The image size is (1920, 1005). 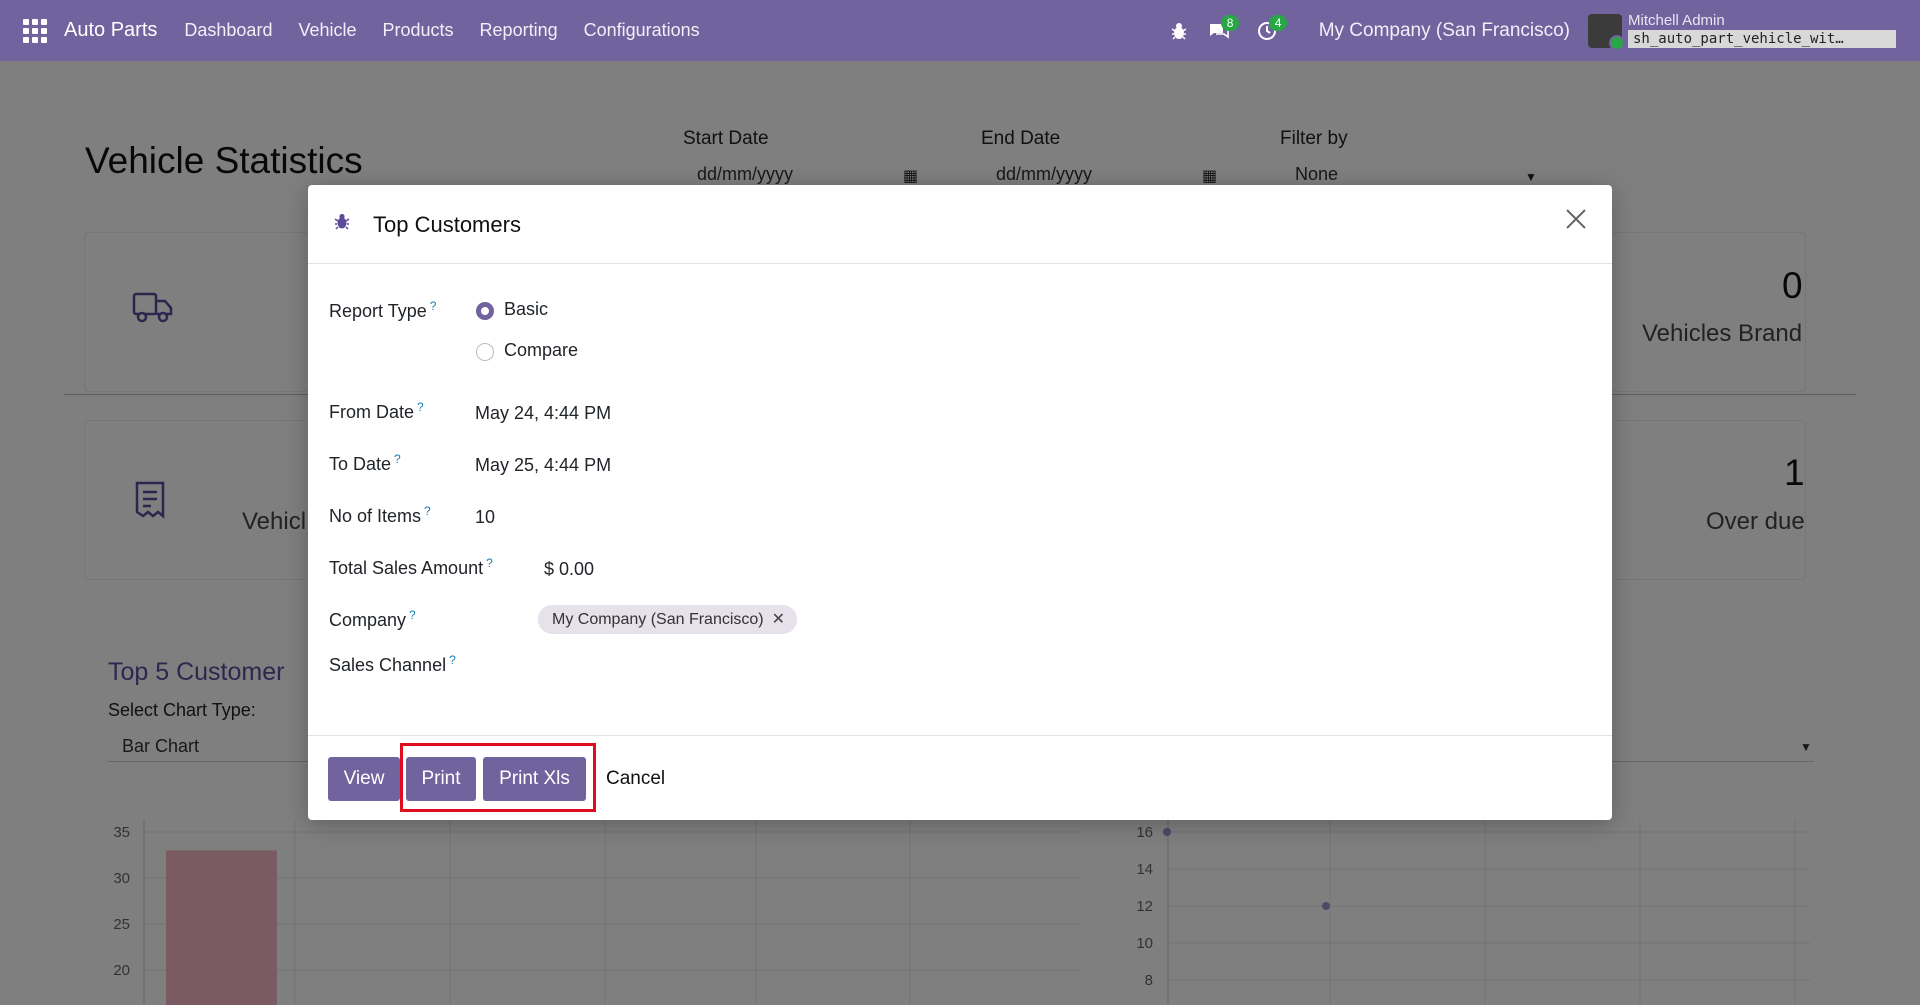 I want to click on radio-basic, so click(x=485, y=311).